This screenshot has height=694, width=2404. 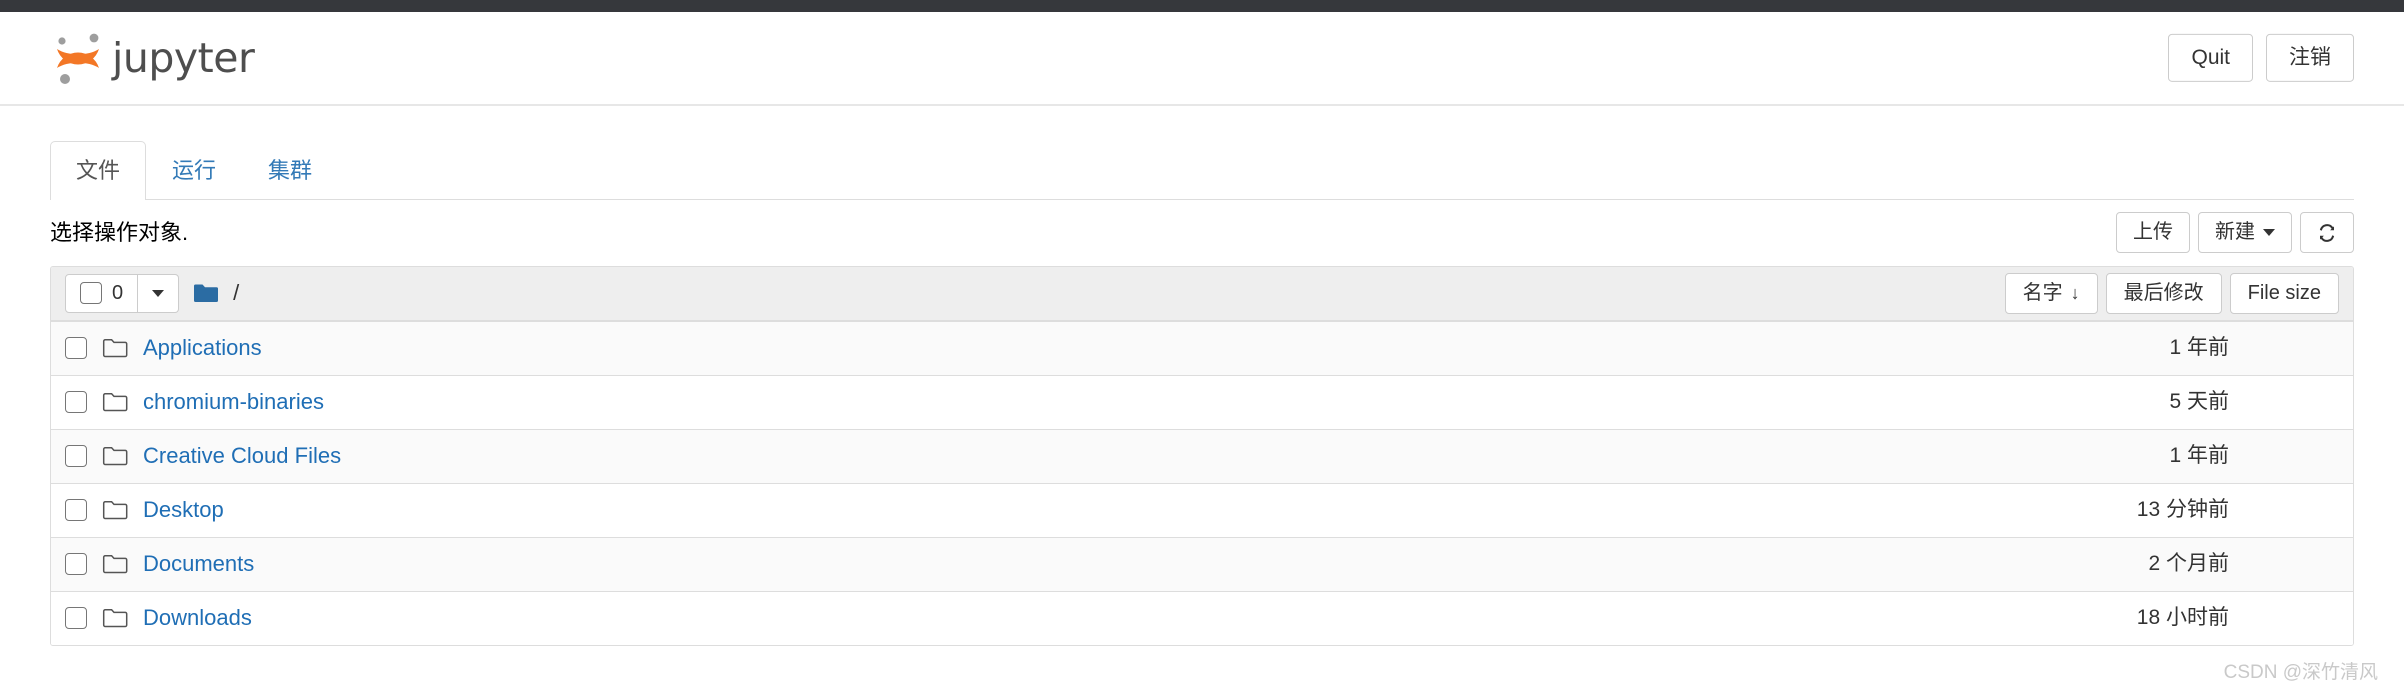 What do you see at coordinates (98, 170) in the screenshot?
I see `tab-files: 文件` at bounding box center [98, 170].